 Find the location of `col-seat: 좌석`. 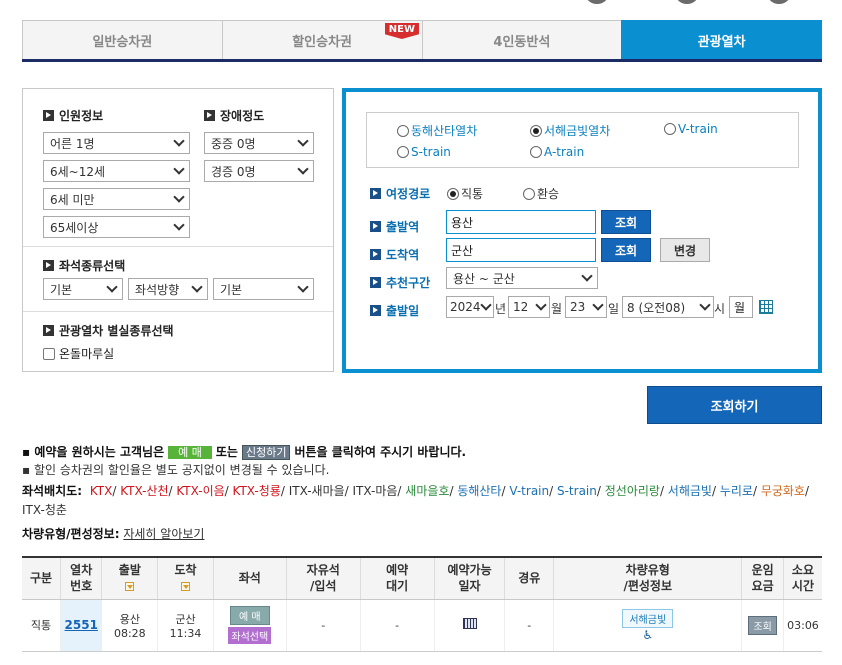

col-seat: 좌석 is located at coordinates (249, 578).